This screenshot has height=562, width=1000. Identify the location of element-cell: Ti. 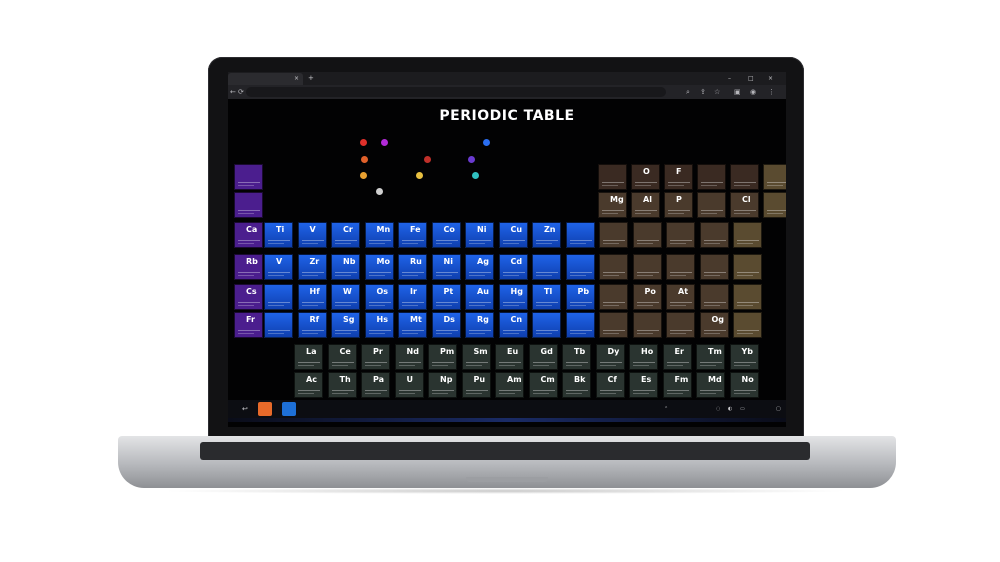
(278, 235).